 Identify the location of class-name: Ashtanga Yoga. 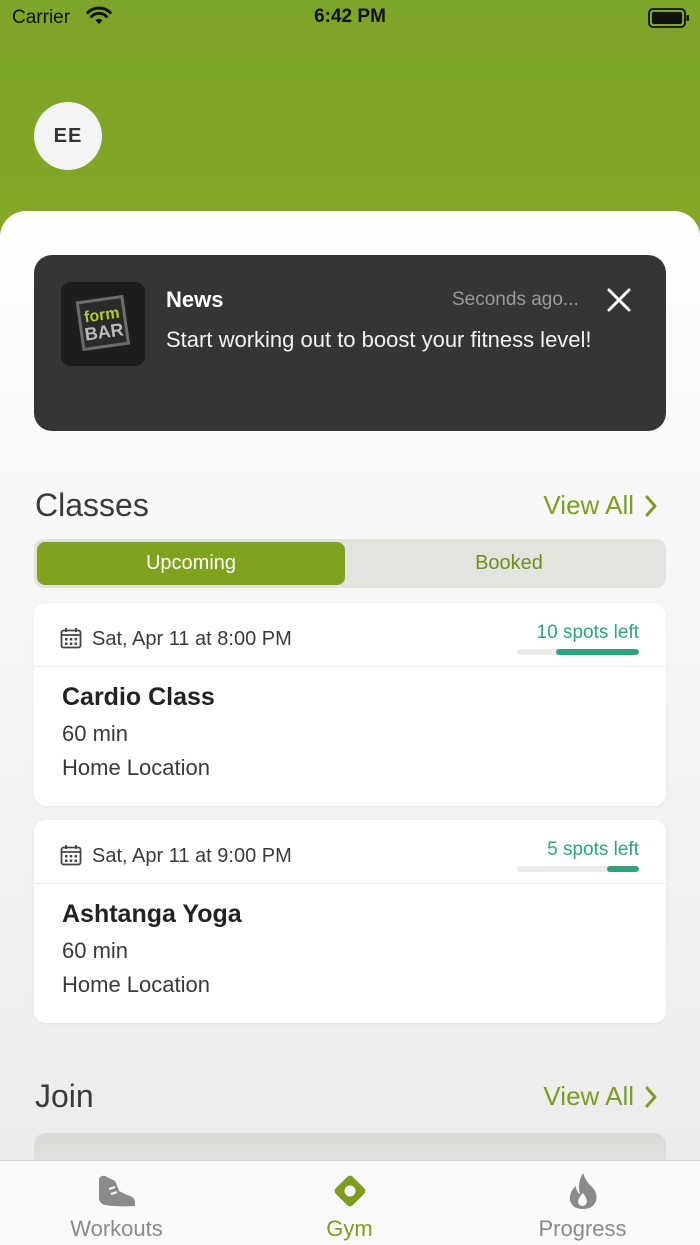
(152, 914).